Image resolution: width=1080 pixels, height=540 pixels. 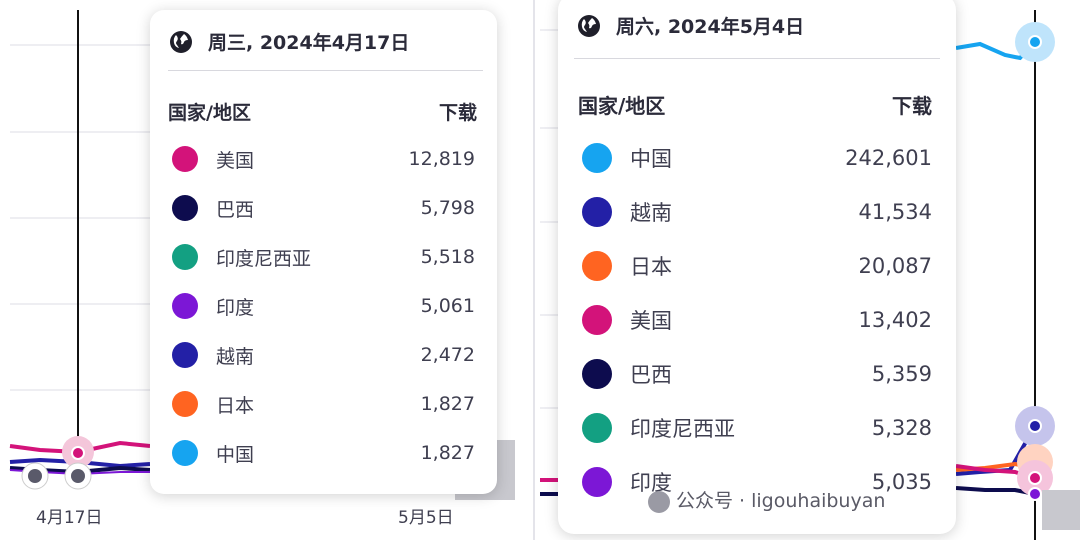 What do you see at coordinates (888, 158) in the screenshot?
I see `download-value: 242,601` at bounding box center [888, 158].